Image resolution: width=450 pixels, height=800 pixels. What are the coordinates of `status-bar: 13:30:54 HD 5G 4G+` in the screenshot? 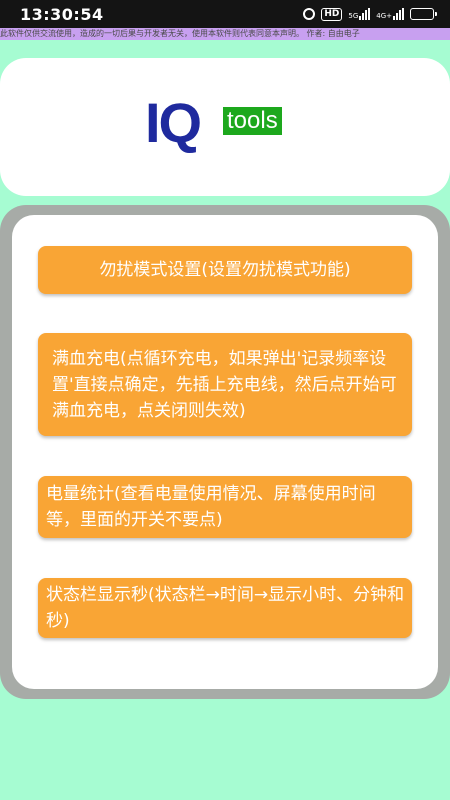 It's located at (225, 14).